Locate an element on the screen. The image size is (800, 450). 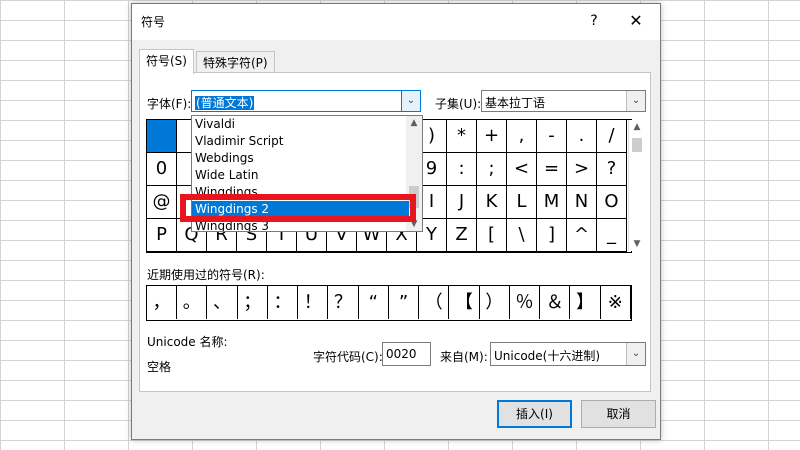
from-select-value: Unicode(十六进制) is located at coordinates (547, 356).